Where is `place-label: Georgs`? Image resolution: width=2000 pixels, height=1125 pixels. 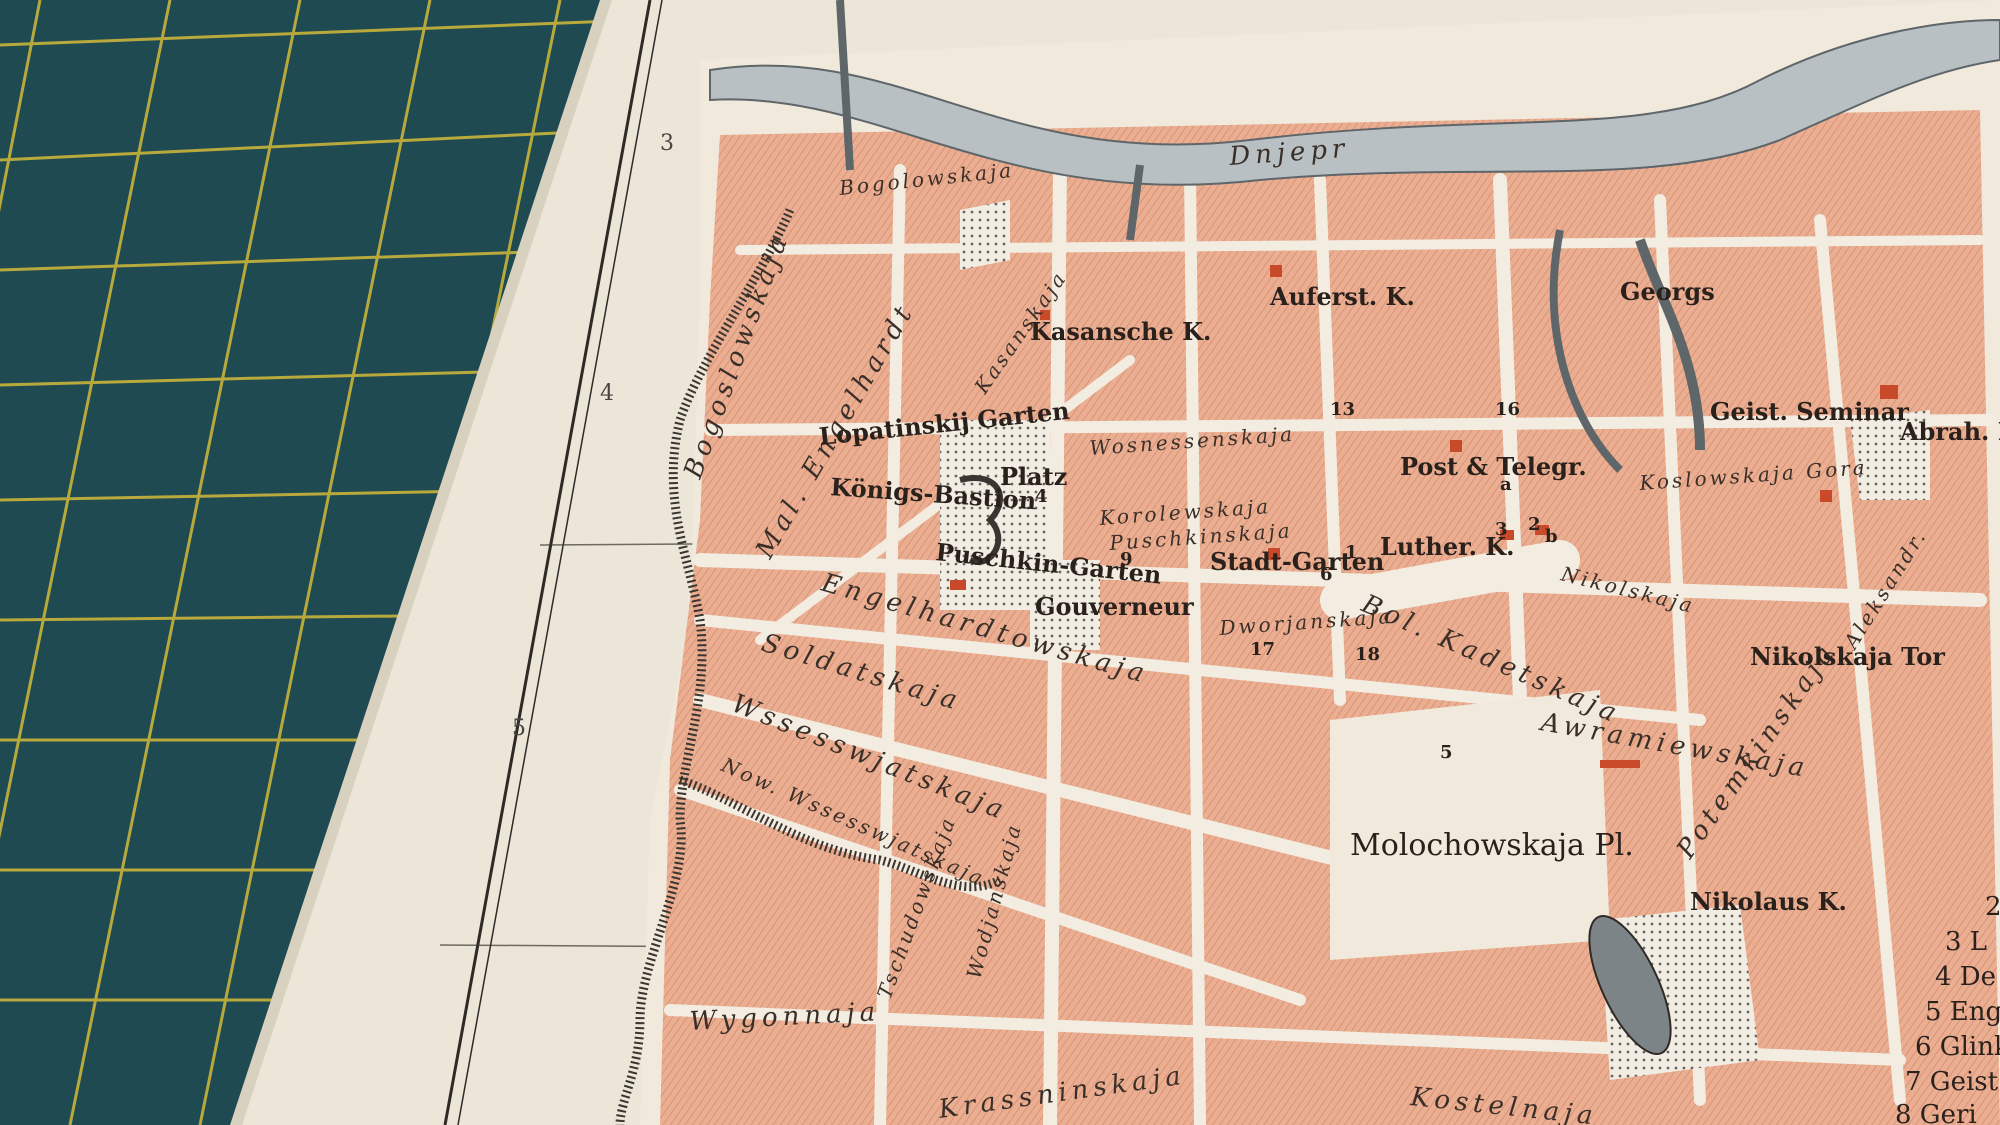
place-label: Georgs is located at coordinates (1667, 291).